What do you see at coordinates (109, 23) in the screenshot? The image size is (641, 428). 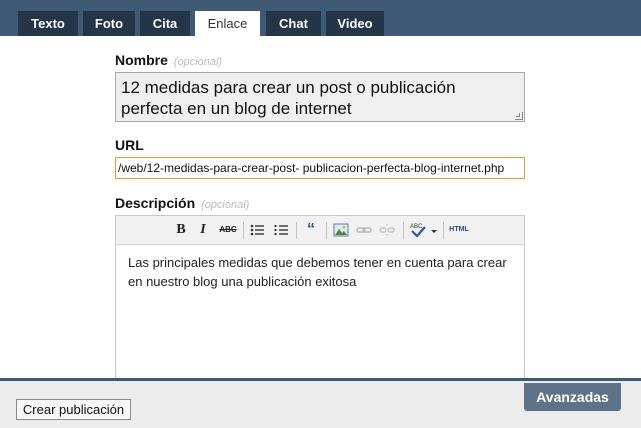 I see `tab-foto: Foto` at bounding box center [109, 23].